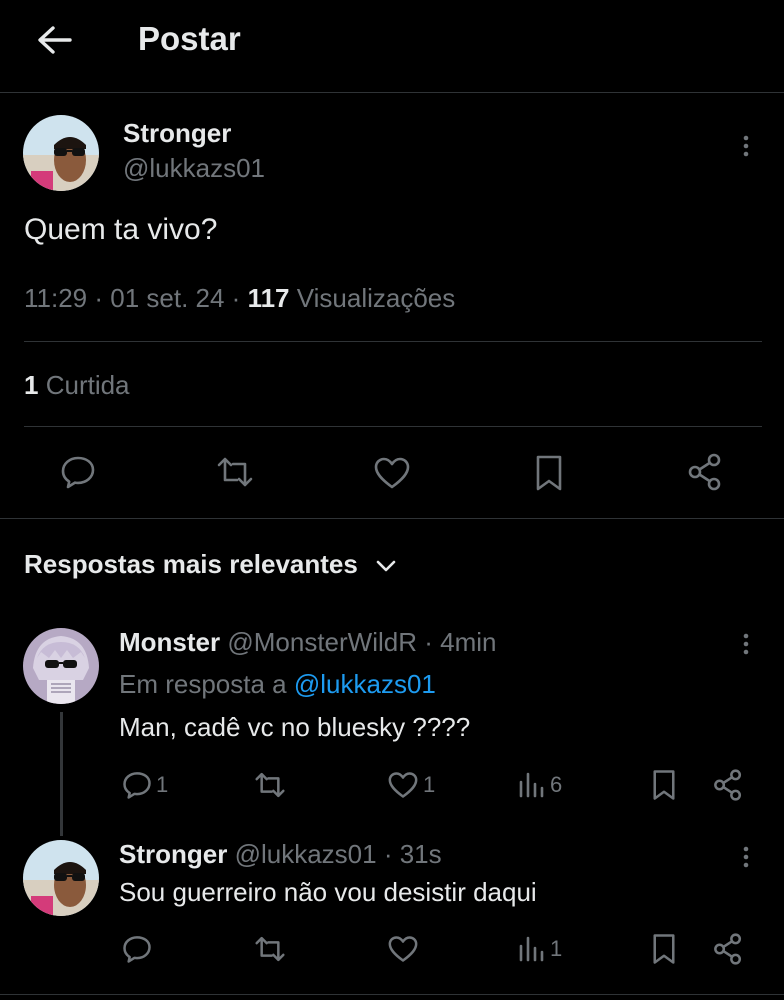 This screenshot has height=1000, width=784. I want to click on likes-count: 1, so click(31, 385).